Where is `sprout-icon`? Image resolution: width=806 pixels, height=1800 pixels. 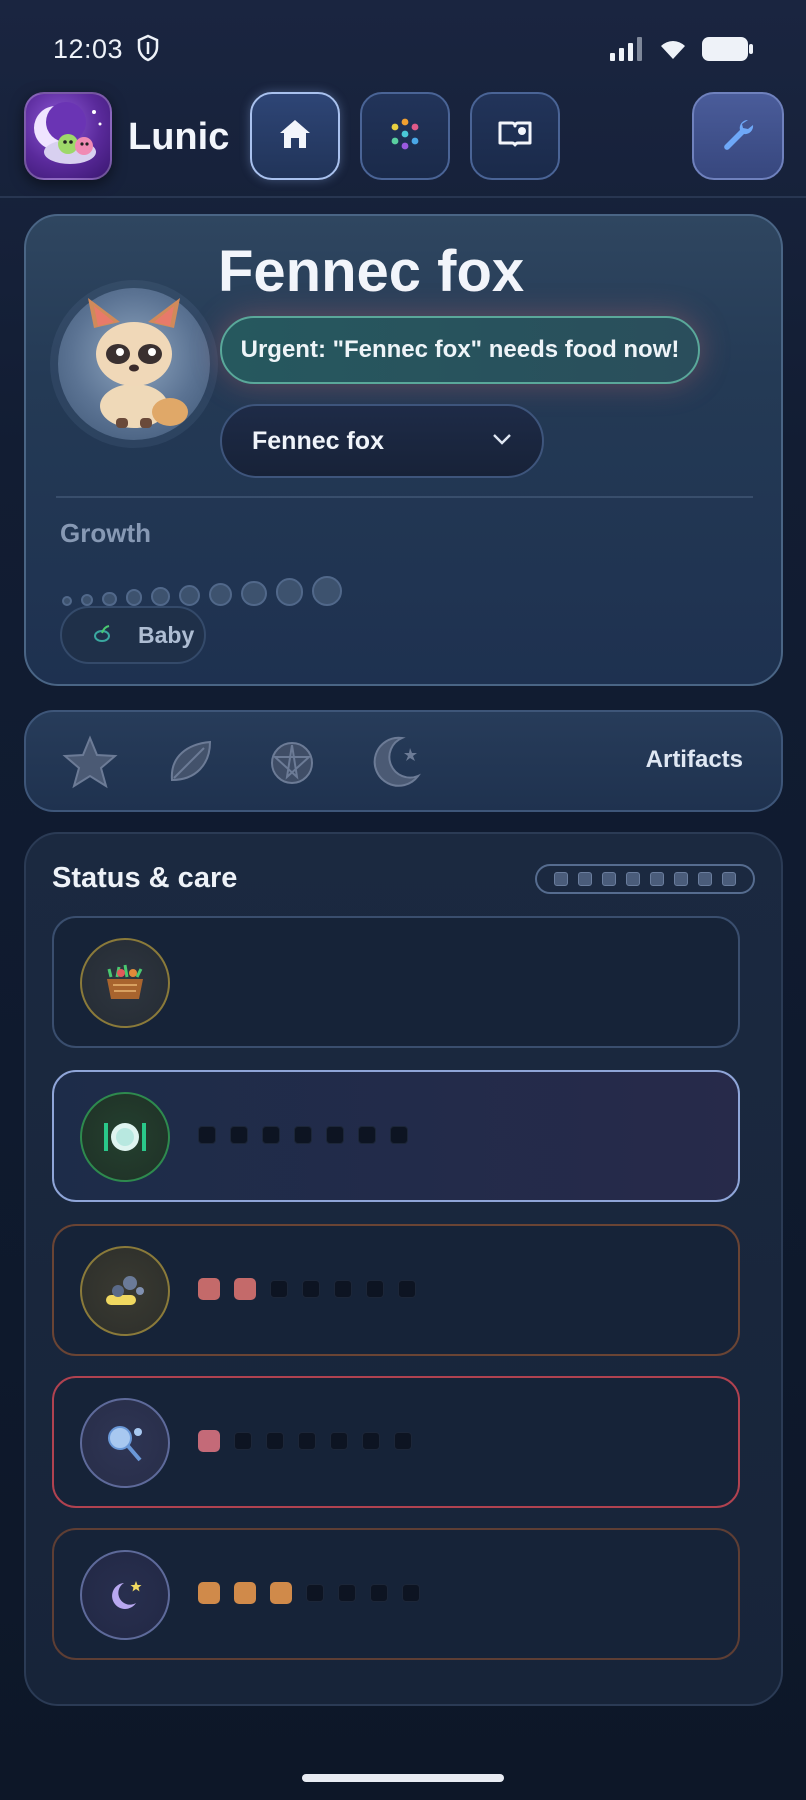 sprout-icon is located at coordinates (102, 635).